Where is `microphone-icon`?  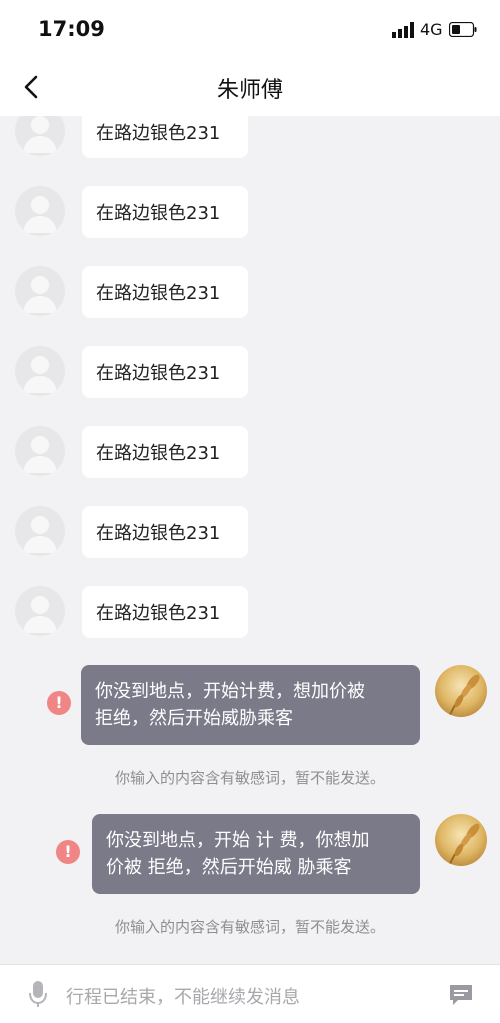 microphone-icon is located at coordinates (38, 994).